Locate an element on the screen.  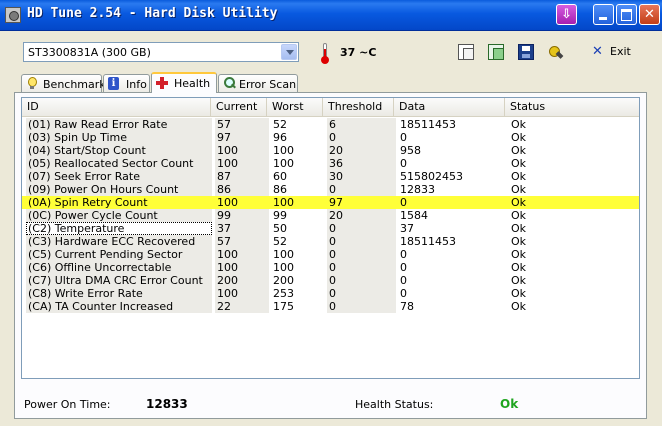
table-row: (C5) Current Pending Sector 100 100 0 0 Ok is located at coordinates (330, 254).